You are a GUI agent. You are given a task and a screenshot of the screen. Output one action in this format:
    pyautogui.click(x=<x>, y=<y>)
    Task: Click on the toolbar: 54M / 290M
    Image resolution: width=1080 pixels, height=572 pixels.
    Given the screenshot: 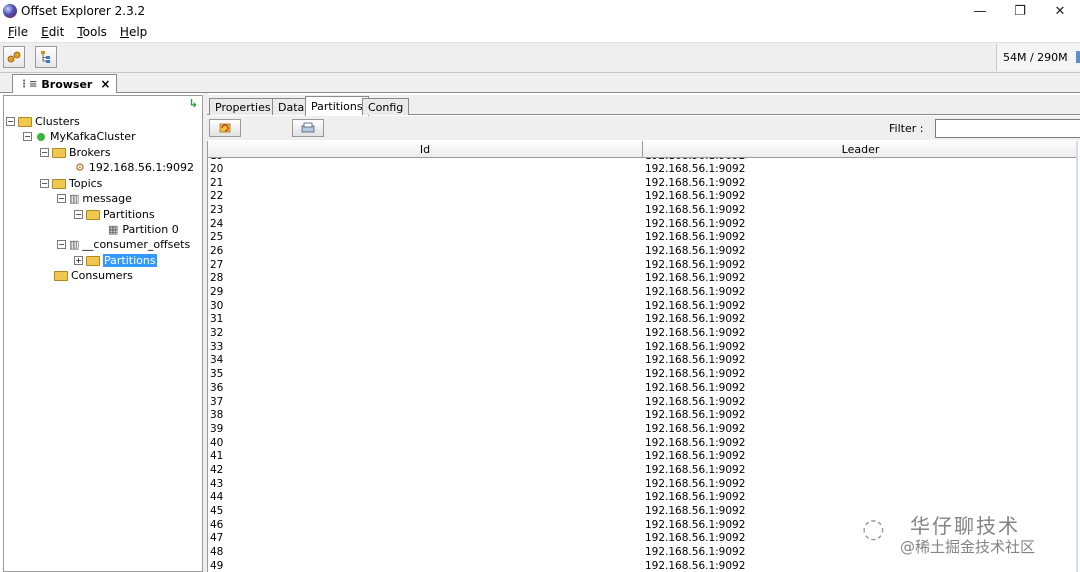 What is the action you would take?
    pyautogui.click(x=540, y=58)
    